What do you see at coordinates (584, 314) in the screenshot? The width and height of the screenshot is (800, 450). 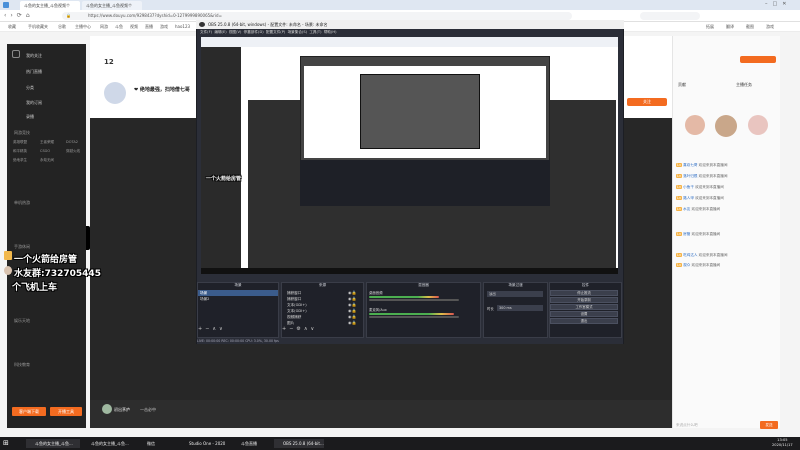 I see `settings-button: 设置` at bounding box center [584, 314].